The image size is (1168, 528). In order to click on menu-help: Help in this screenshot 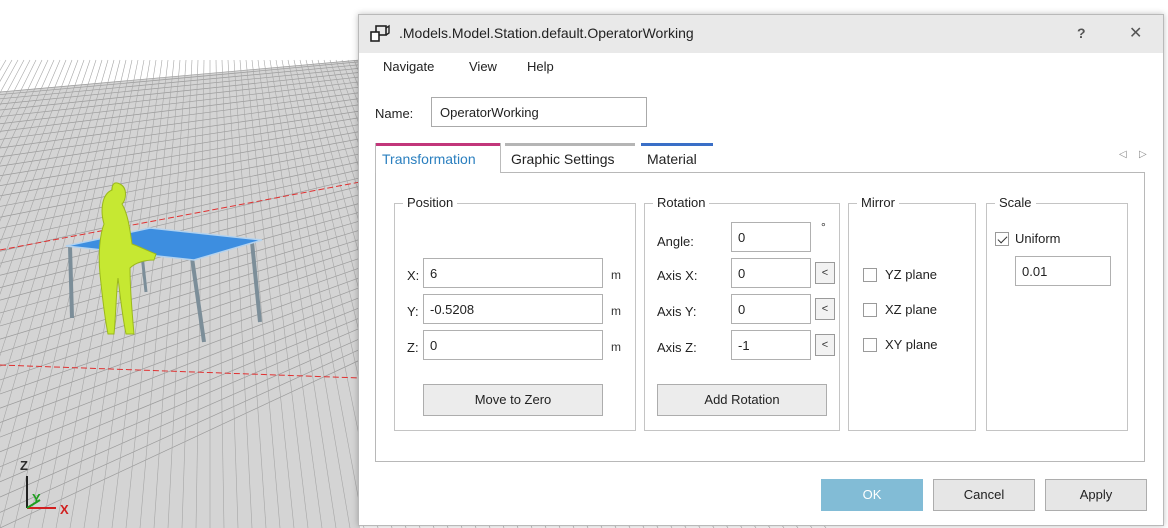, I will do `click(540, 66)`.